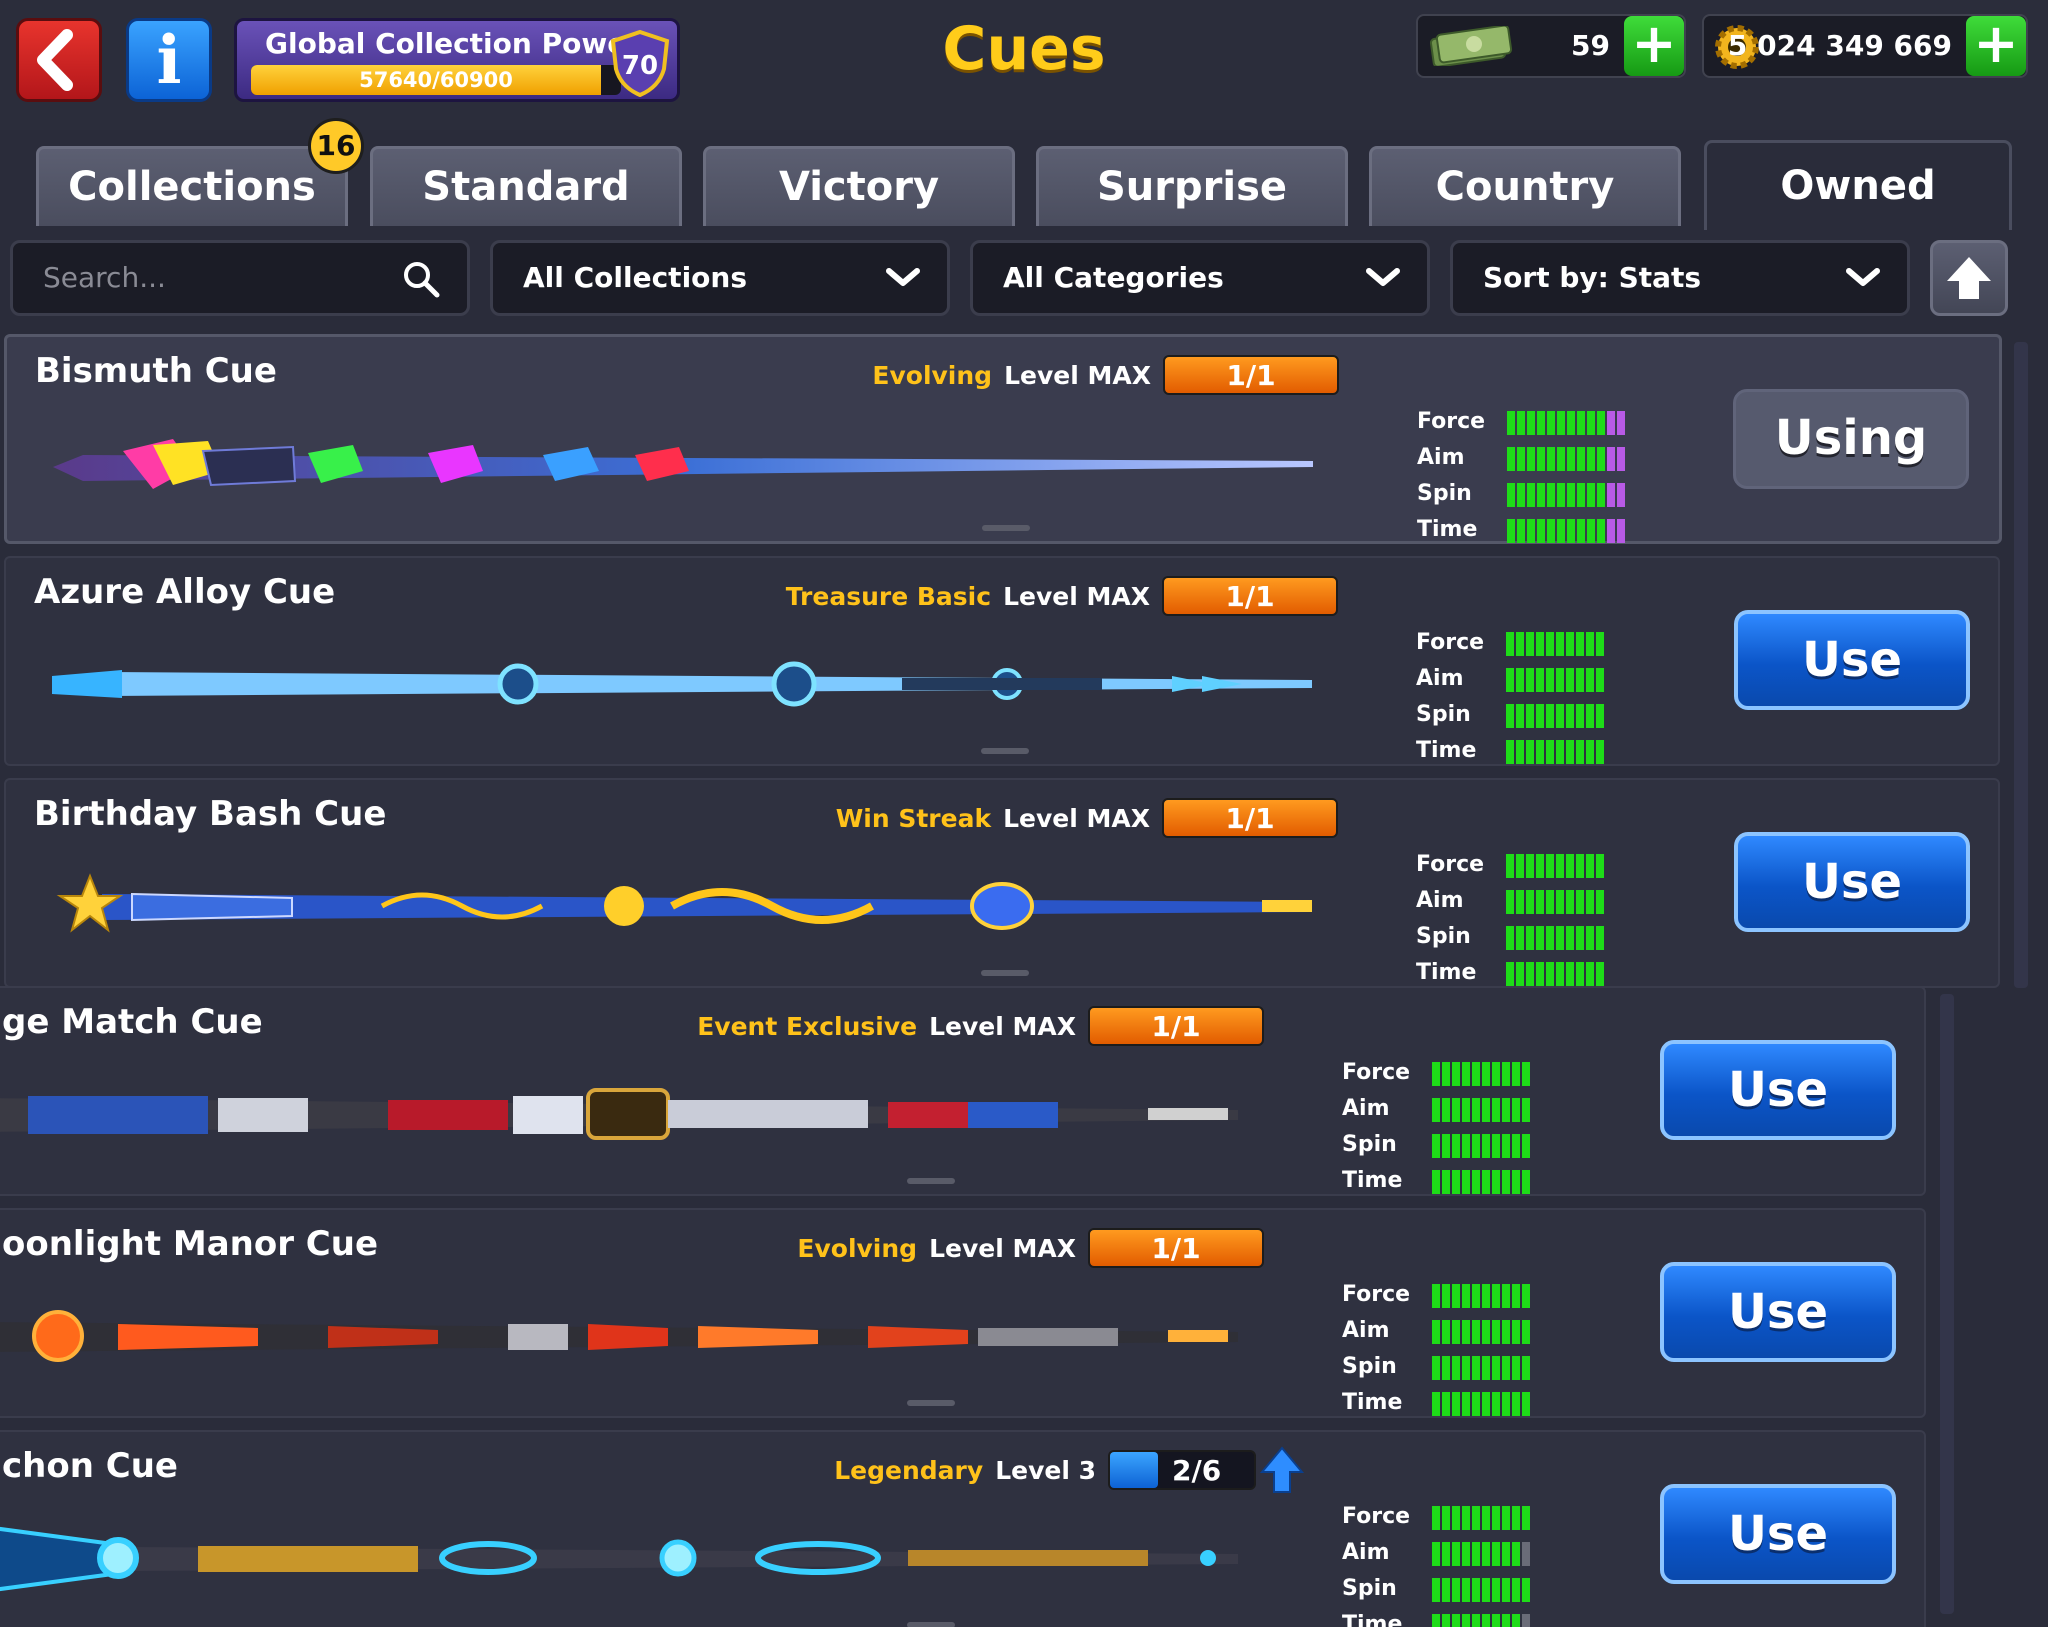  What do you see at coordinates (1851, 439) in the screenshot?
I see `using-button: Using` at bounding box center [1851, 439].